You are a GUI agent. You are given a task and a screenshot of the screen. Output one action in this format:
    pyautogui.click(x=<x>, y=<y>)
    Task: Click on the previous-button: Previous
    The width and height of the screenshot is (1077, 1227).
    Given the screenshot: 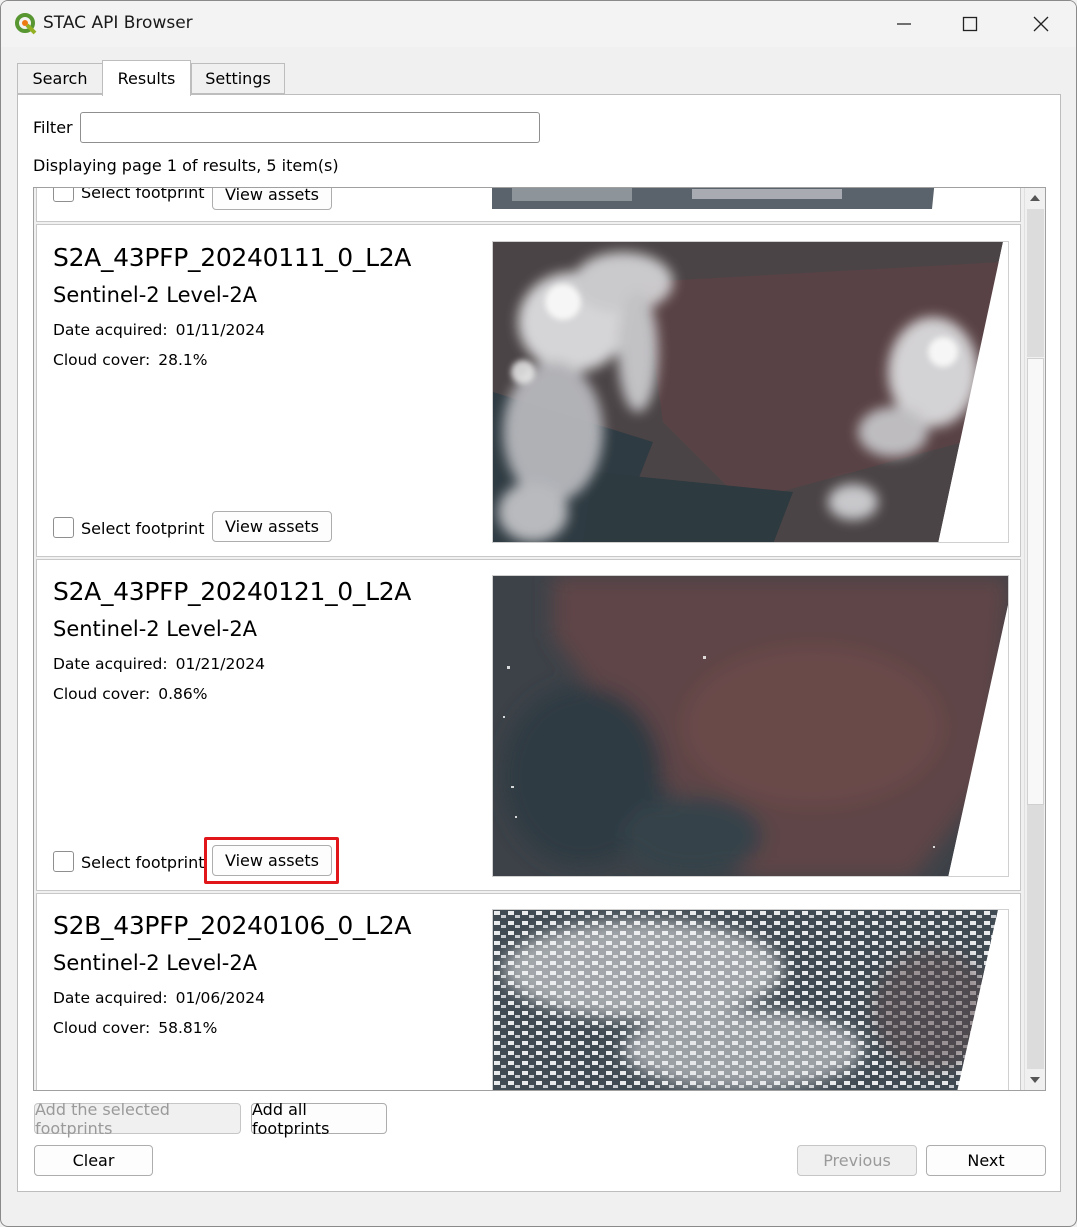 What is the action you would take?
    pyautogui.click(x=857, y=1160)
    